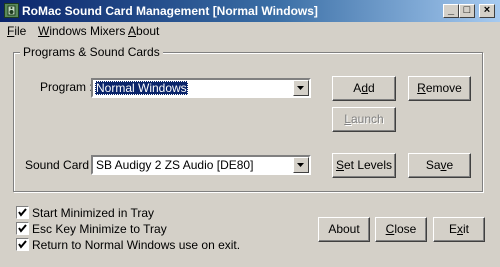  What do you see at coordinates (11, 10) in the screenshot?
I see `app-icon` at bounding box center [11, 10].